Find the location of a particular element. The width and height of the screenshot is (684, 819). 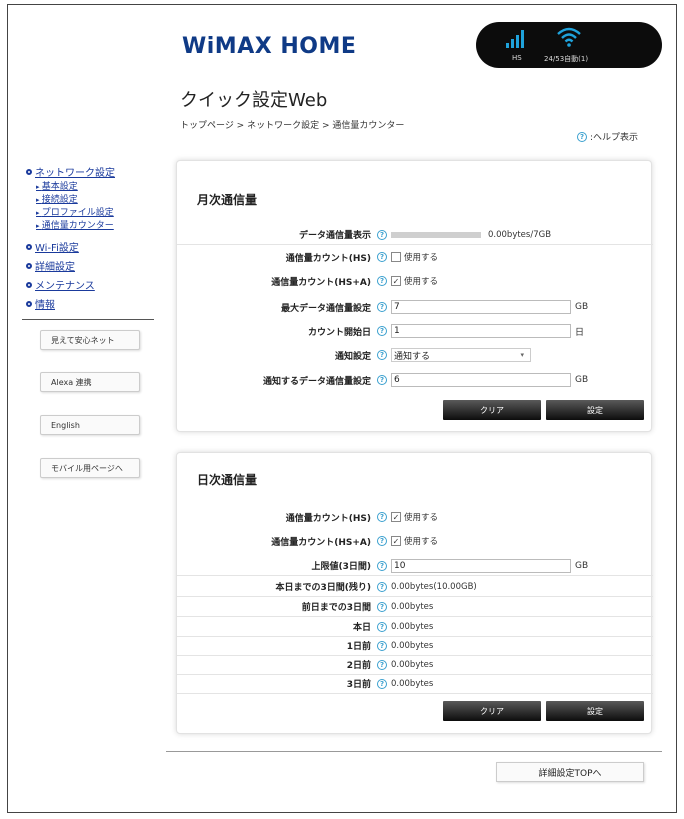

daily-stat-value: 0.00bytes(10.00GB) is located at coordinates (434, 586).